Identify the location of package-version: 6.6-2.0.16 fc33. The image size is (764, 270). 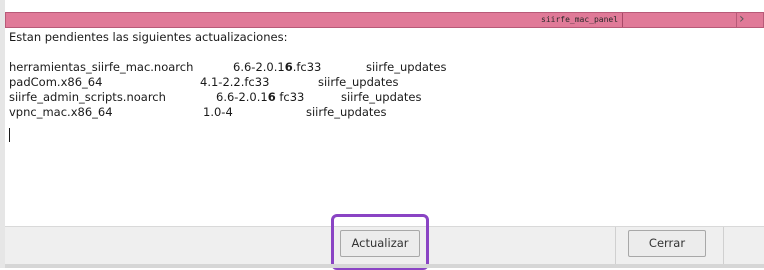
(260, 97).